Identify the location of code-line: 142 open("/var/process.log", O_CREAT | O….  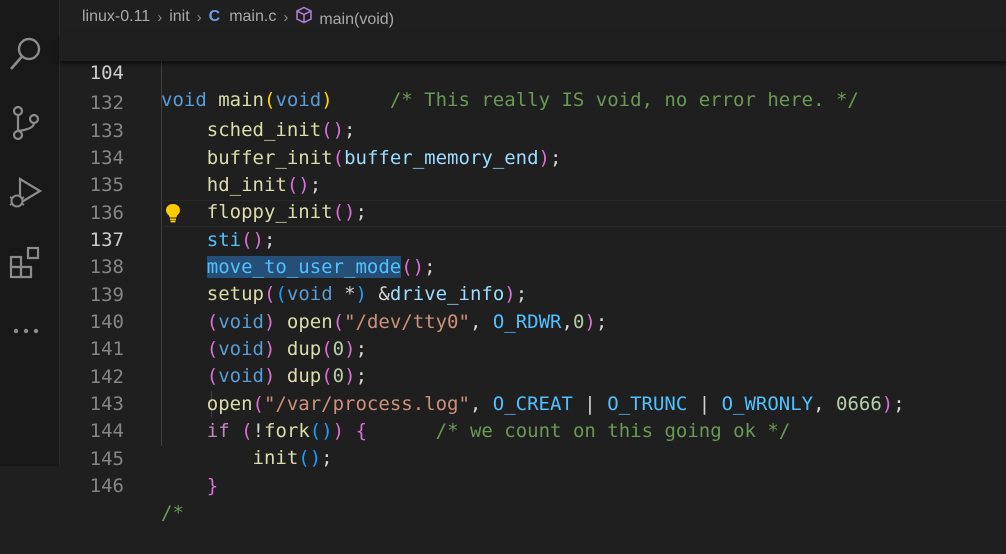
(533, 376).